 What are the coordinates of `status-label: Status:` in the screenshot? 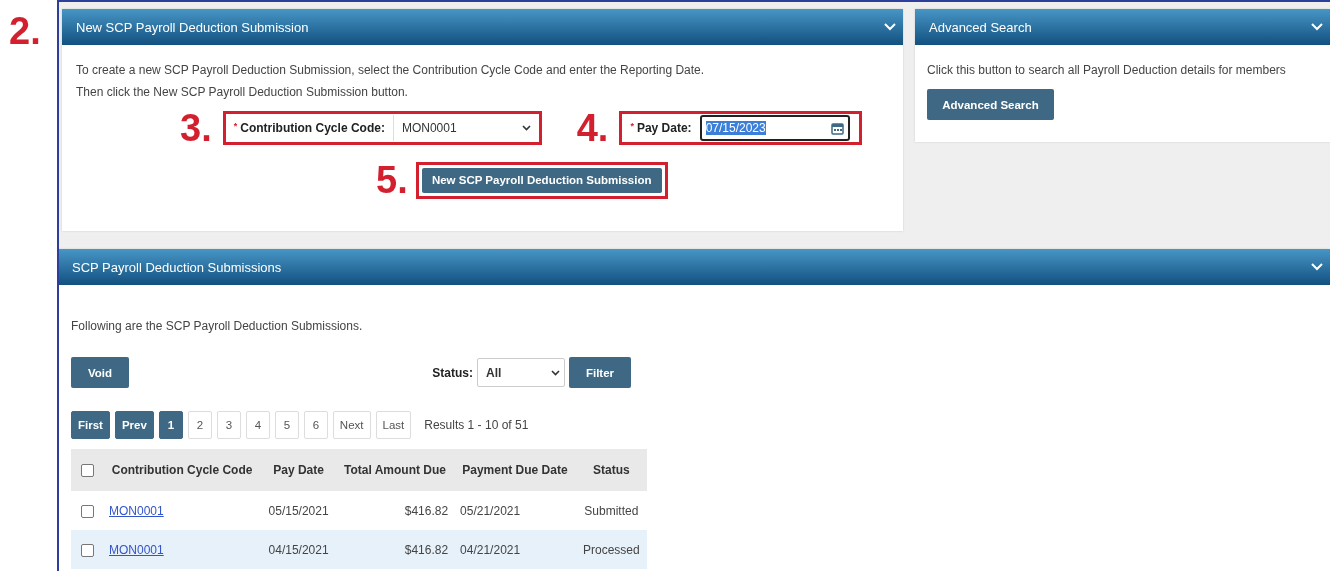 It's located at (452, 372).